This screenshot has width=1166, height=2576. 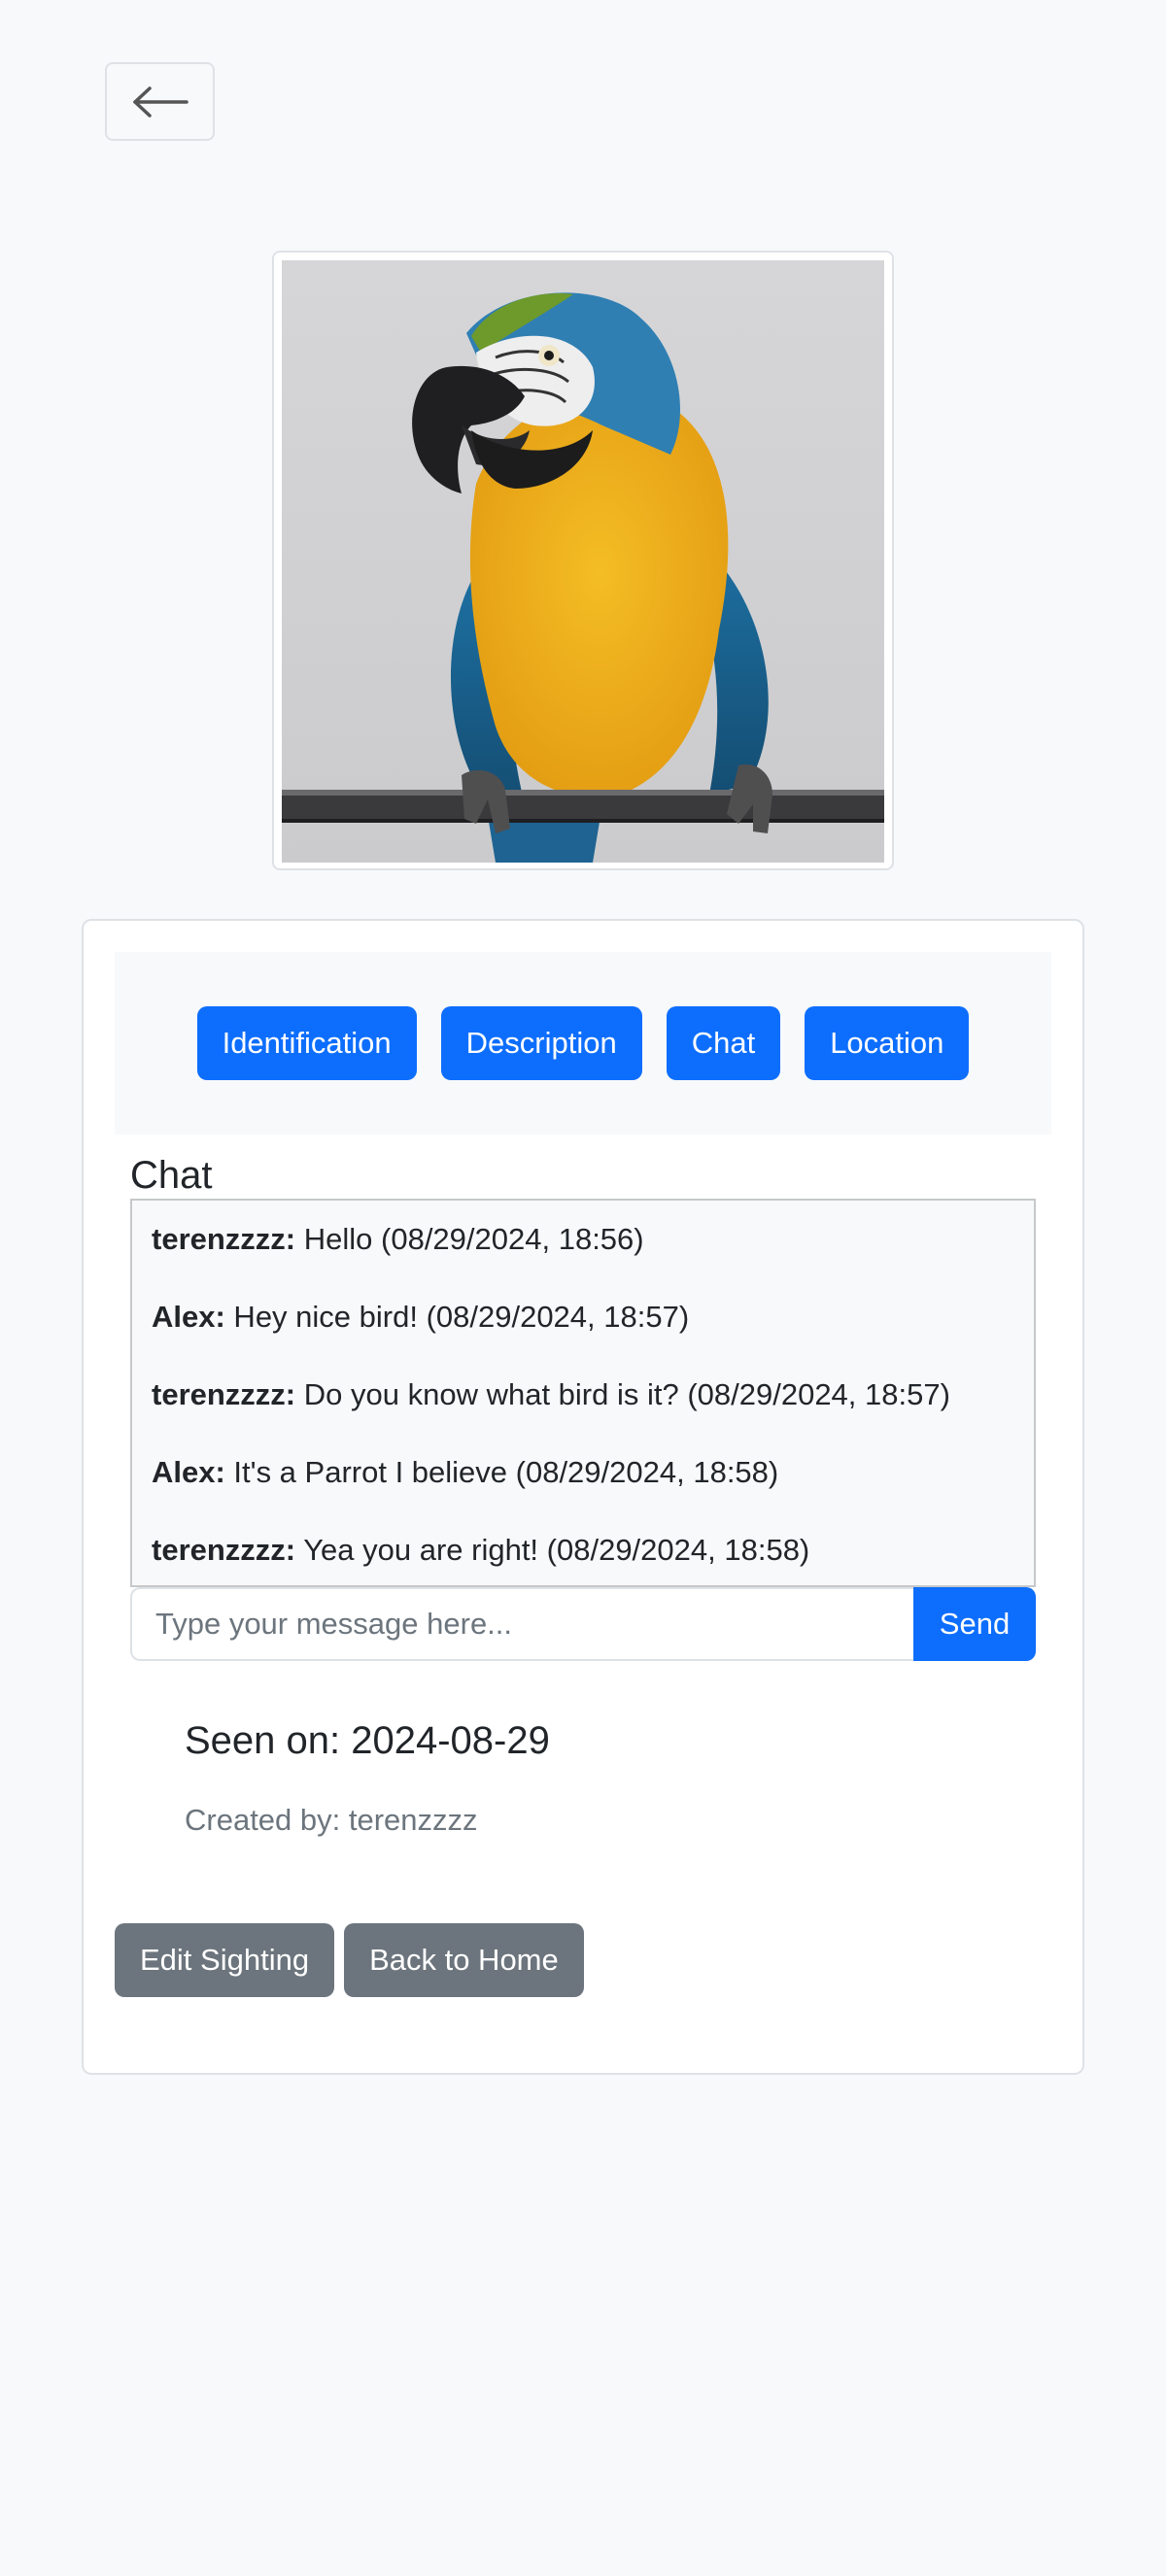 I want to click on action-buttons: Edit Sighting Back to Home, so click(x=349, y=1960).